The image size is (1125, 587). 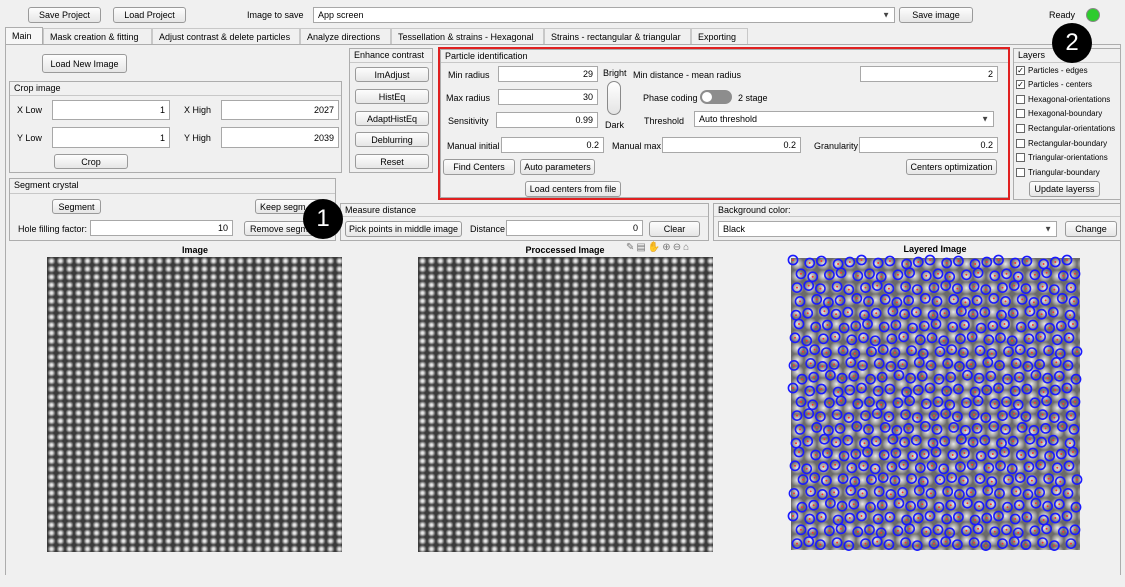 What do you see at coordinates (280, 137) in the screenshot?
I see `y-high-field: 2039` at bounding box center [280, 137].